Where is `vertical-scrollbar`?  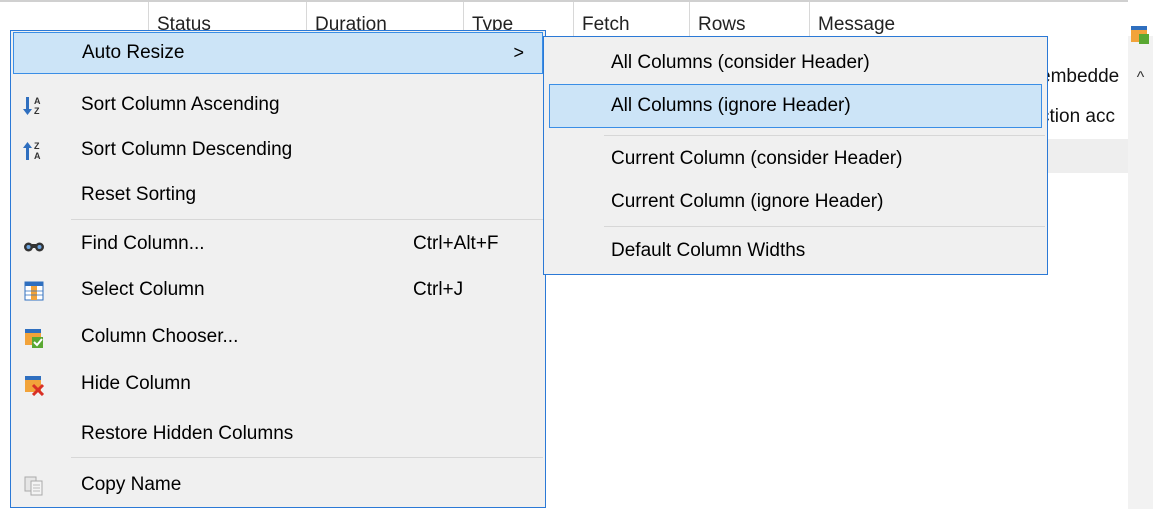
vertical-scrollbar is located at coordinates (1140, 272).